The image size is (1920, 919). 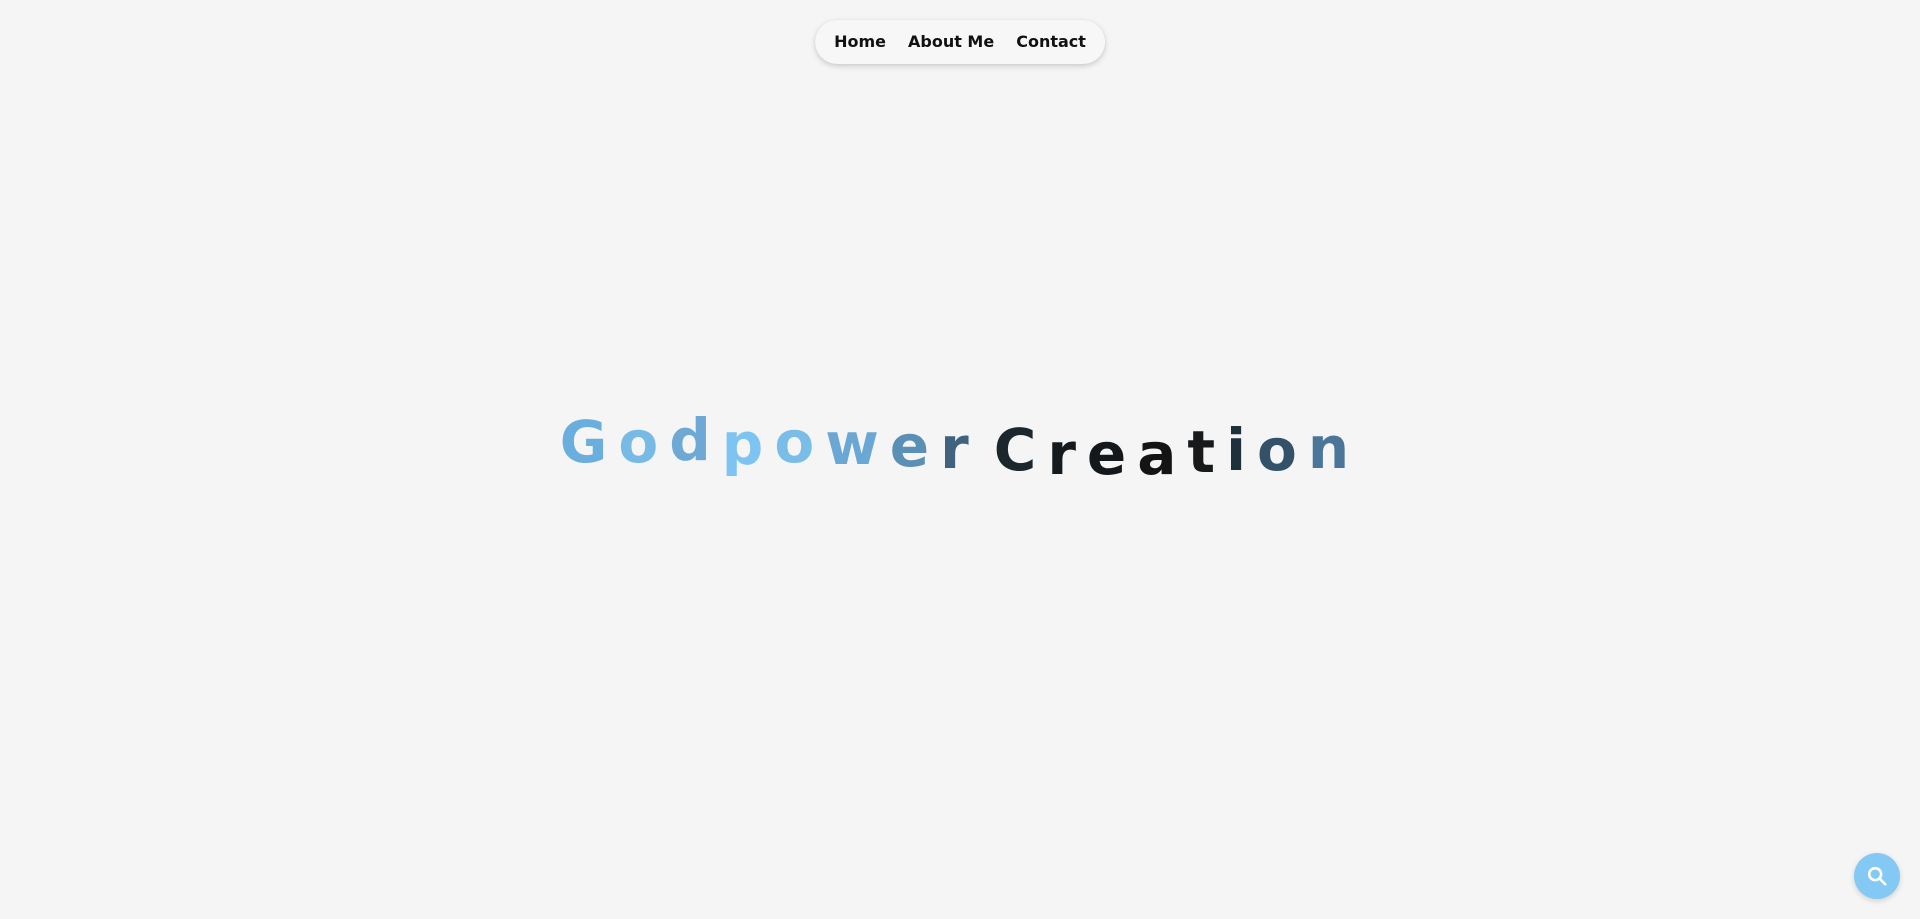 I want to click on hero-title-letter: G, so click(x=589, y=442).